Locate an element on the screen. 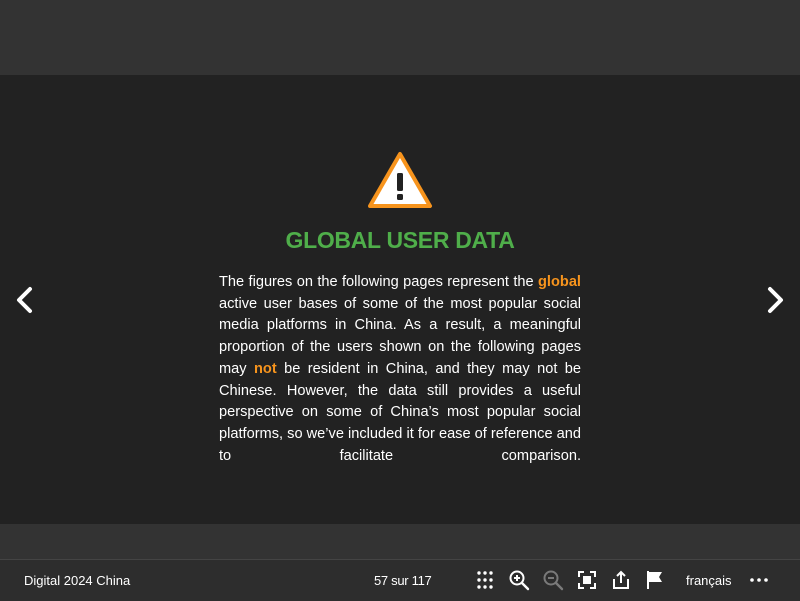 This screenshot has height=601, width=800. more-options-button is located at coordinates (759, 580).